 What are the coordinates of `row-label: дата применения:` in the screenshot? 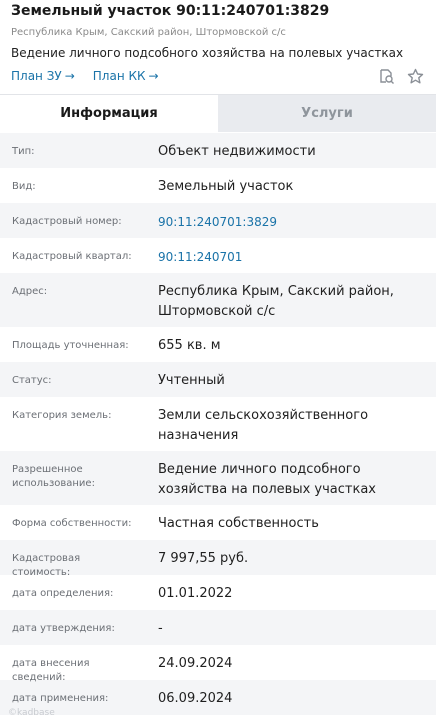 It's located at (60, 698).